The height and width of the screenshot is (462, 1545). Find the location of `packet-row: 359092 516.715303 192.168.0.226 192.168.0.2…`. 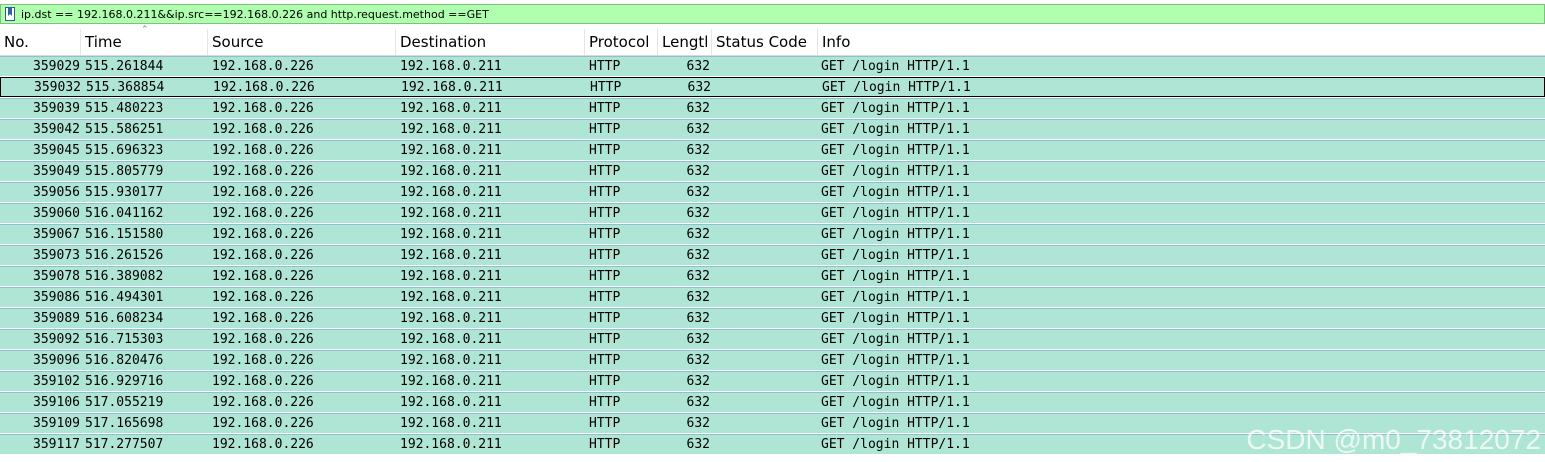

packet-row: 359092 516.715303 192.168.0.226 192.168.0.2… is located at coordinates (772, 339).